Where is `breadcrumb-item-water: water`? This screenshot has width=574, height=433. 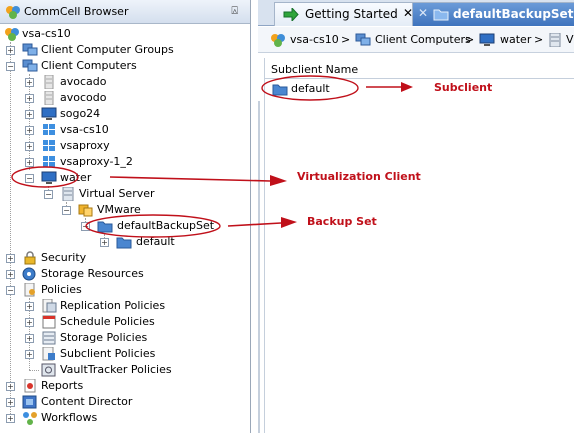 breadcrumb-item-water: water is located at coordinates (515, 39).